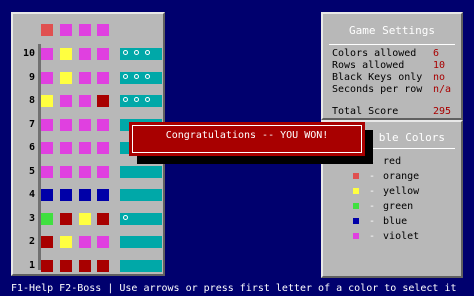 This screenshot has height=296, width=474. Describe the element at coordinates (31, 124) in the screenshot. I see `row-number: 7` at that location.